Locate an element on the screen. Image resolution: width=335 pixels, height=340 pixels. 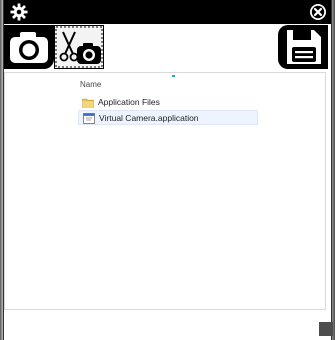
column-header-name: Name is located at coordinates (90, 84).